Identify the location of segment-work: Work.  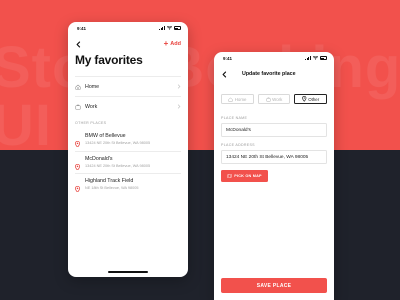
(274, 99).